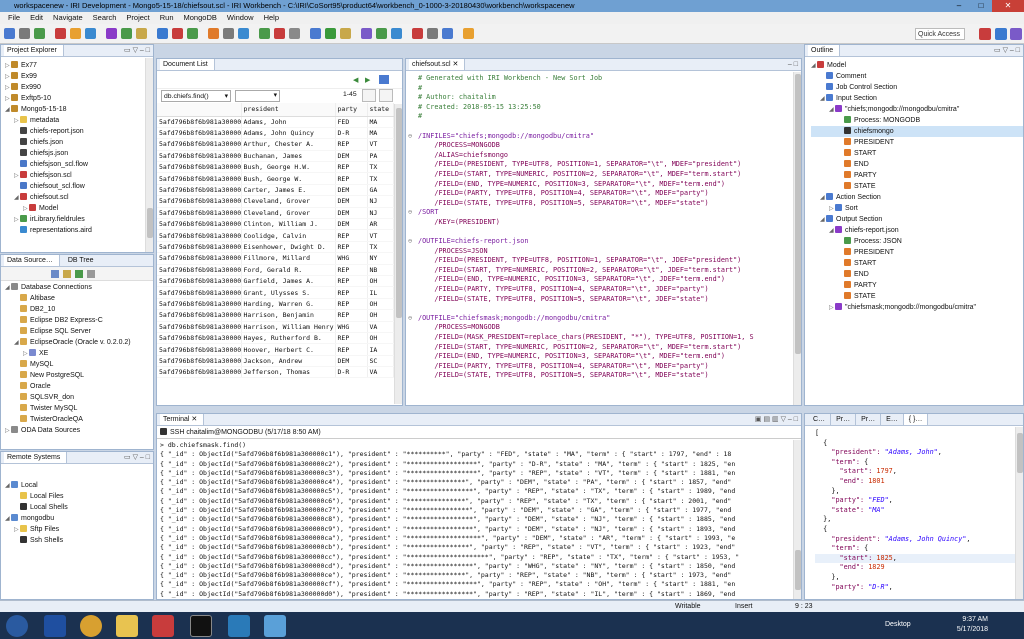  I want to click on clock: 9:37 AM 5/17/2018, so click(972, 625).